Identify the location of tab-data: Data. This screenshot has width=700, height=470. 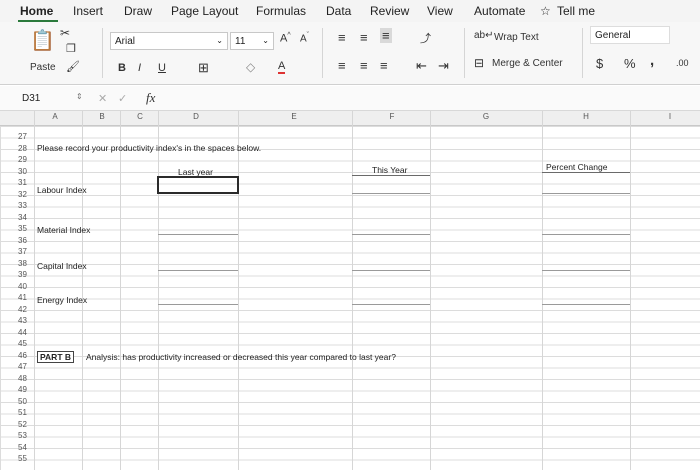
(338, 11).